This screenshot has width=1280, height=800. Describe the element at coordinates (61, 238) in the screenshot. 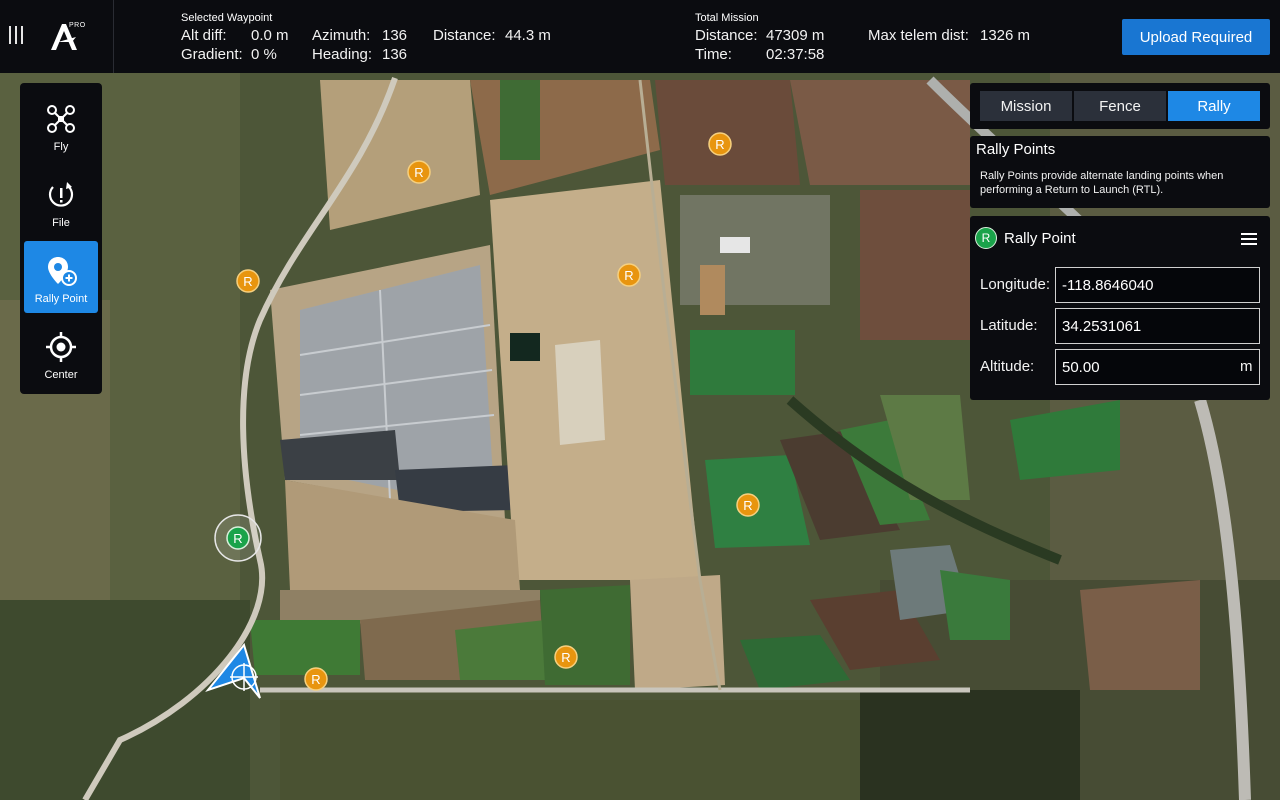

I see `plan-toolbar: Fly File Rally Point Center` at that location.